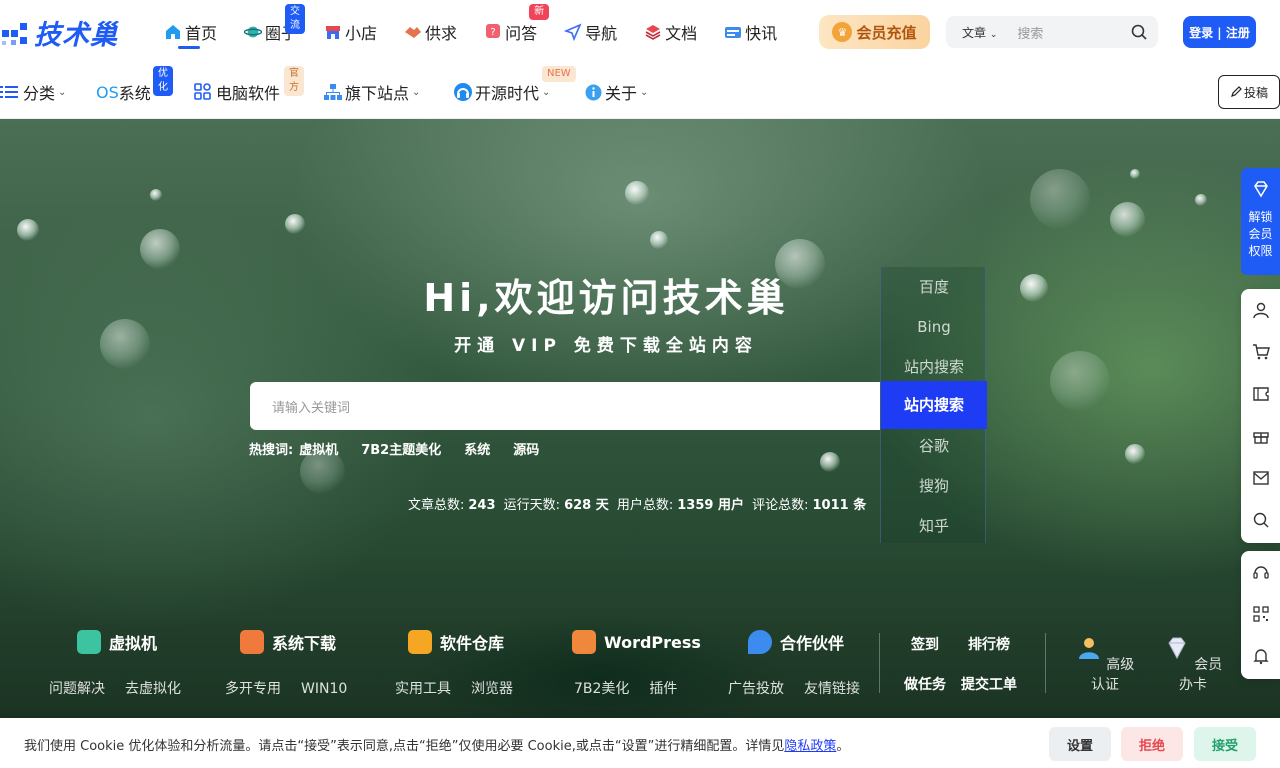 Image resolution: width=1280 pixels, height=768 pixels. What do you see at coordinates (514, 84) in the screenshot?
I see `subnav-item-opensource: NEW 开源时代 ⌄` at bounding box center [514, 84].